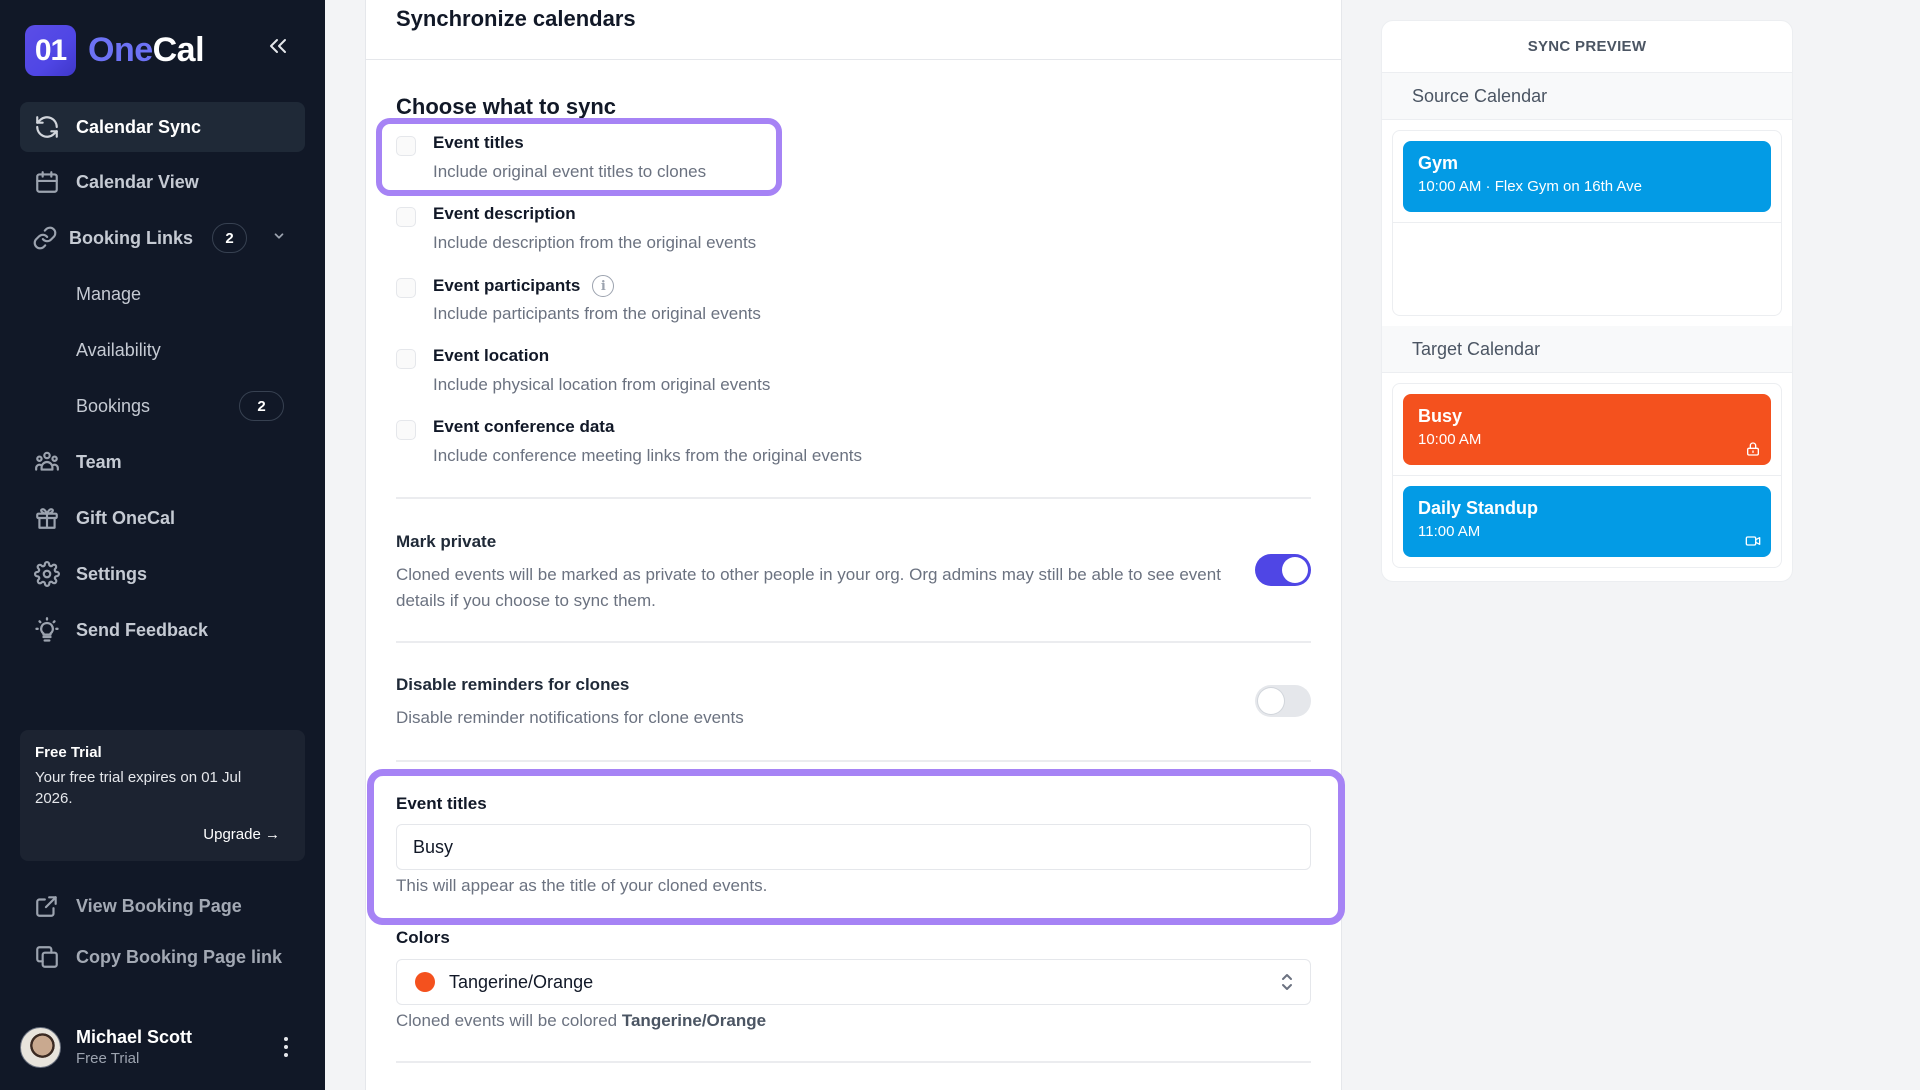 The height and width of the screenshot is (1090, 1920). I want to click on setting-title: Mark private, so click(446, 541).